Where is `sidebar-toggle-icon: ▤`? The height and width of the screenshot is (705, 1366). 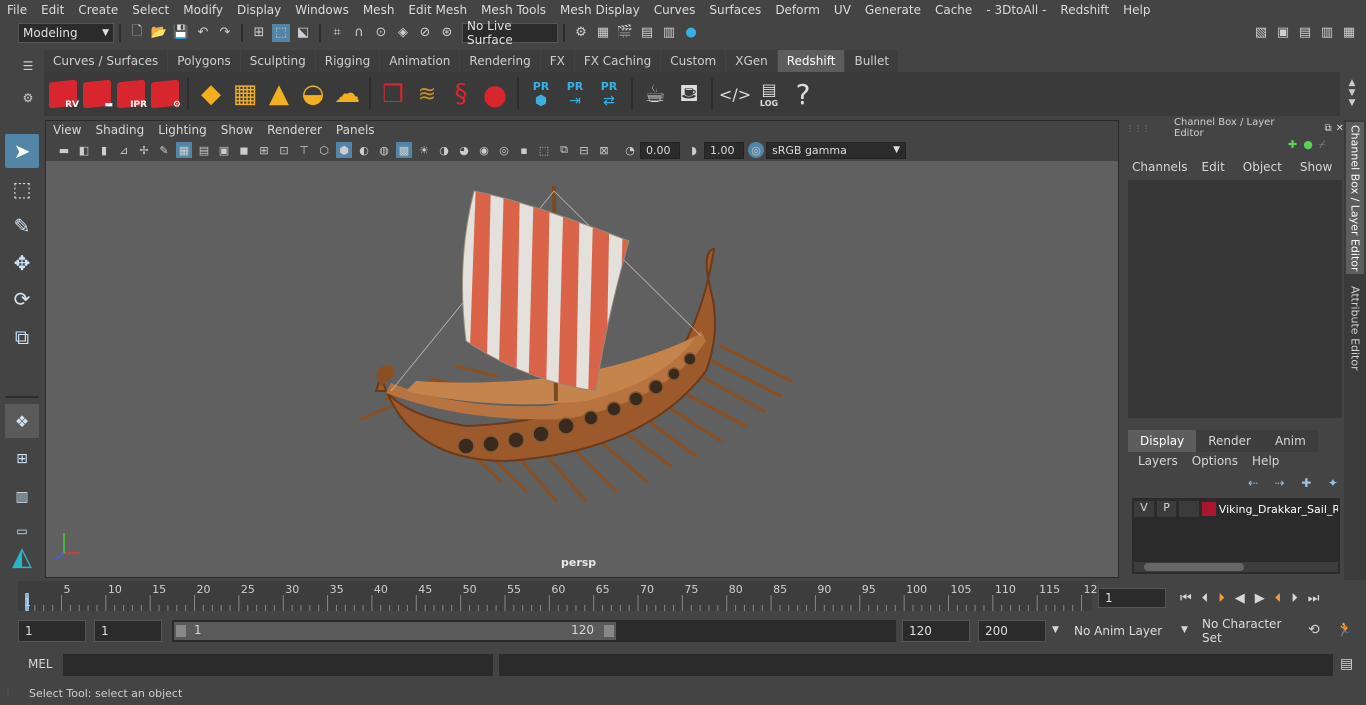
sidebar-toggle-icon: ▤ is located at coordinates (1305, 33).